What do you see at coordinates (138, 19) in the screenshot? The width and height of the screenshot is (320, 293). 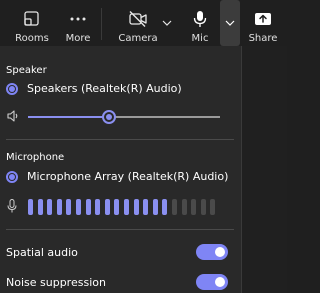 I see `camera-off-icon` at bounding box center [138, 19].